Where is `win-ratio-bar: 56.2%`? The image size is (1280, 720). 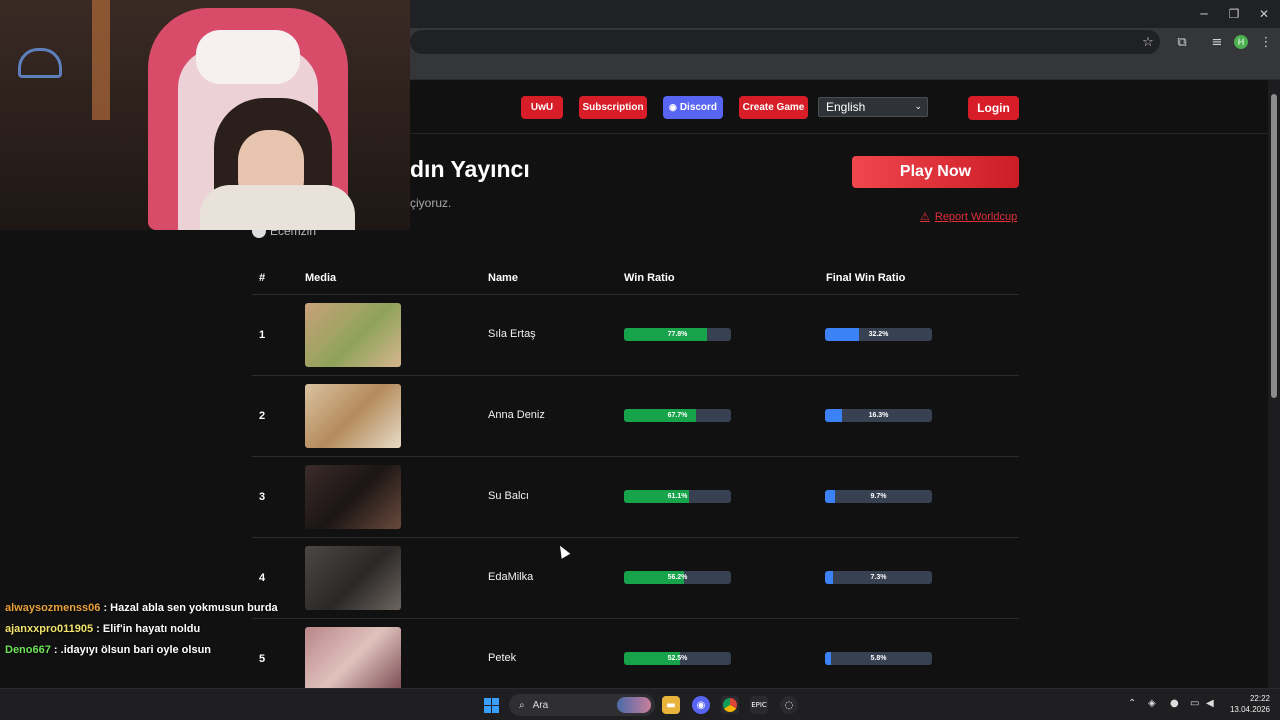
win-ratio-bar: 56.2% is located at coordinates (677, 577).